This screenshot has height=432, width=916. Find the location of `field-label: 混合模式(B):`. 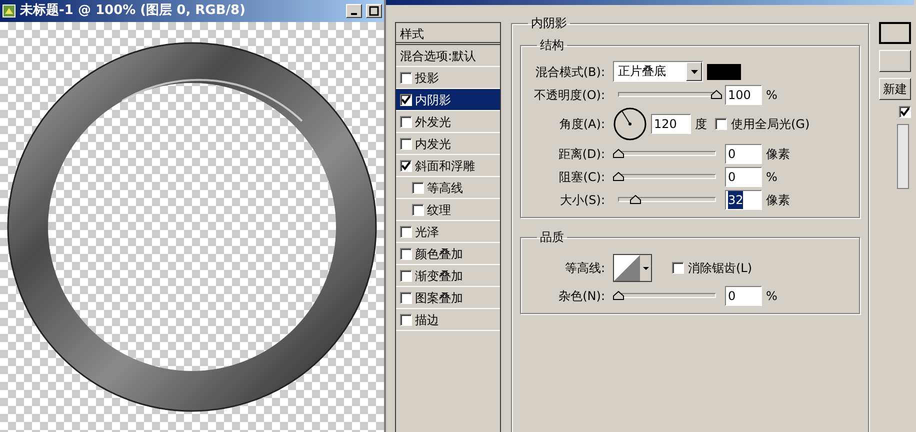

field-label: 混合模式(B): is located at coordinates (570, 72).